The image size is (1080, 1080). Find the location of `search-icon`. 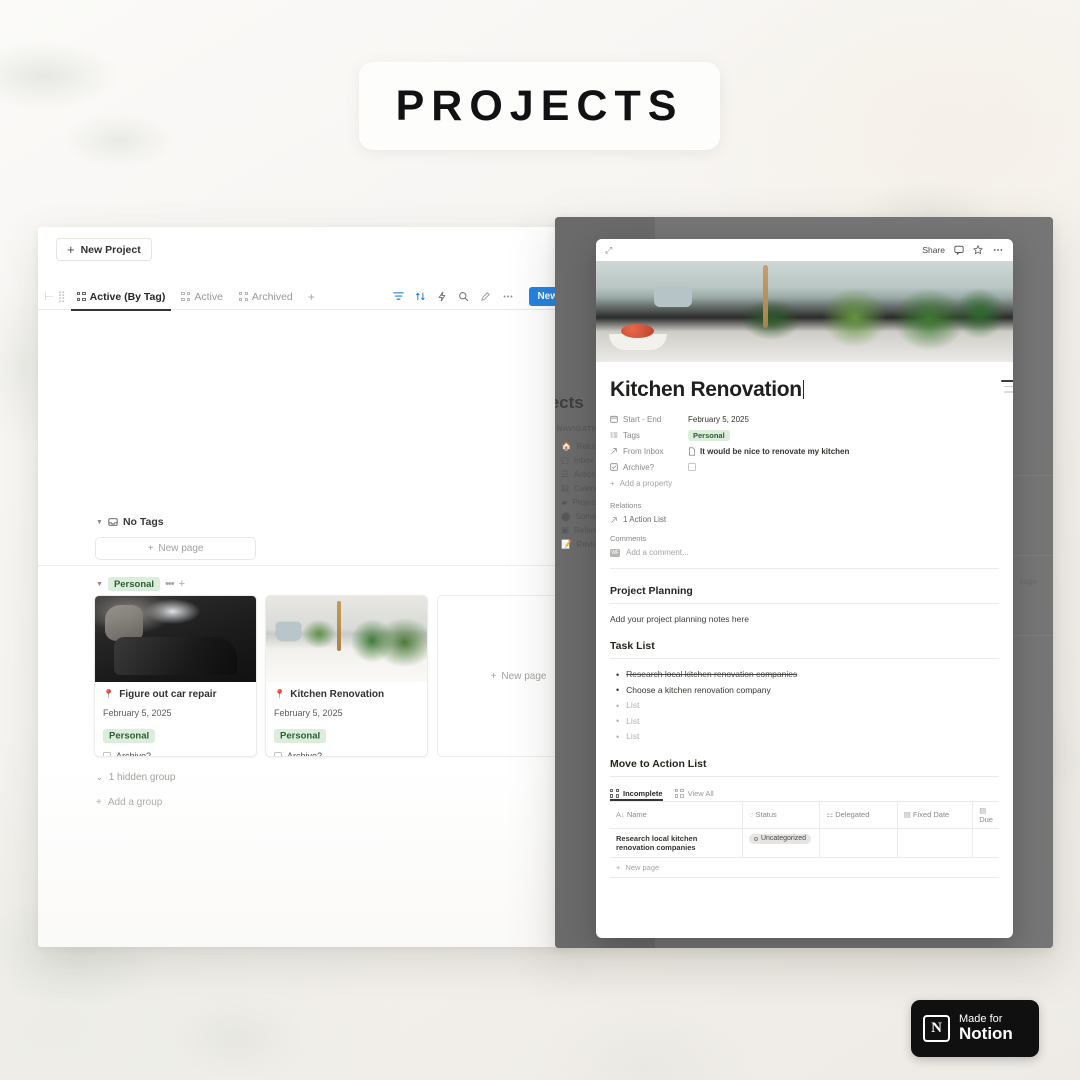

search-icon is located at coordinates (463, 296).